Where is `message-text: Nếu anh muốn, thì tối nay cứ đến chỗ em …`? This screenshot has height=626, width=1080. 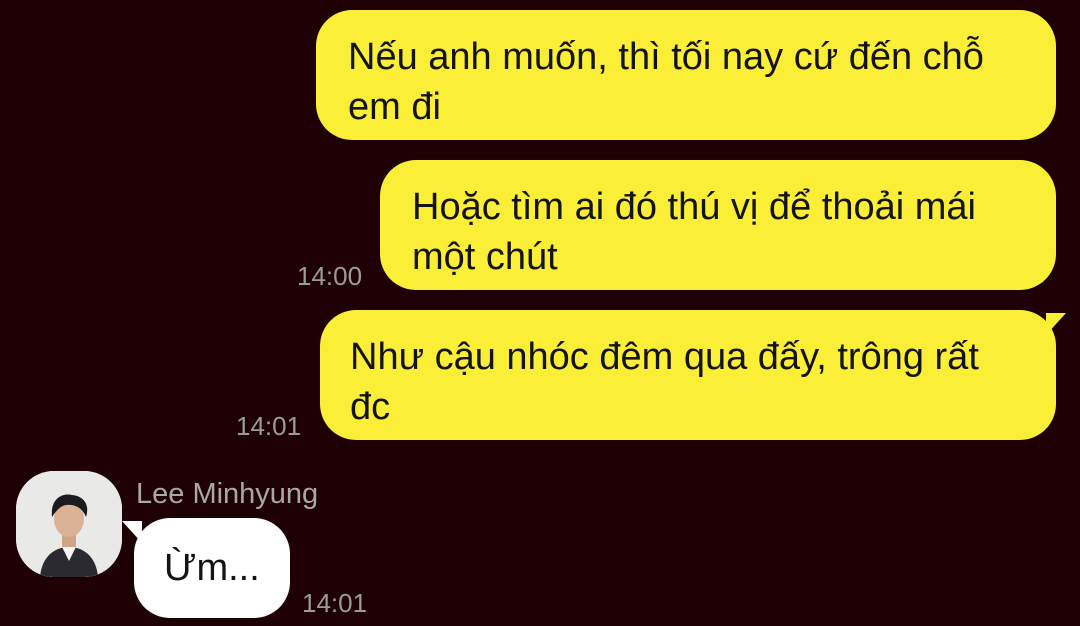
message-text: Nếu anh muốn, thì tối nay cứ đến chỗ em … is located at coordinates (666, 82).